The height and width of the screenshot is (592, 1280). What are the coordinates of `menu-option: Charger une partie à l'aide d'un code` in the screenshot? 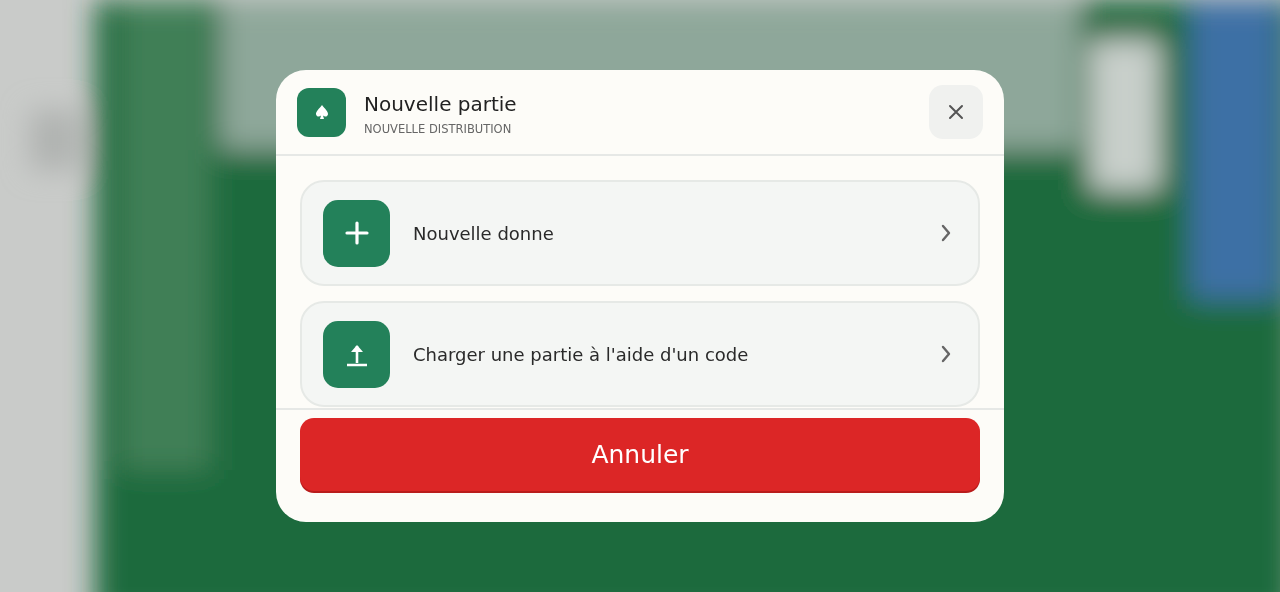 It's located at (640, 354).